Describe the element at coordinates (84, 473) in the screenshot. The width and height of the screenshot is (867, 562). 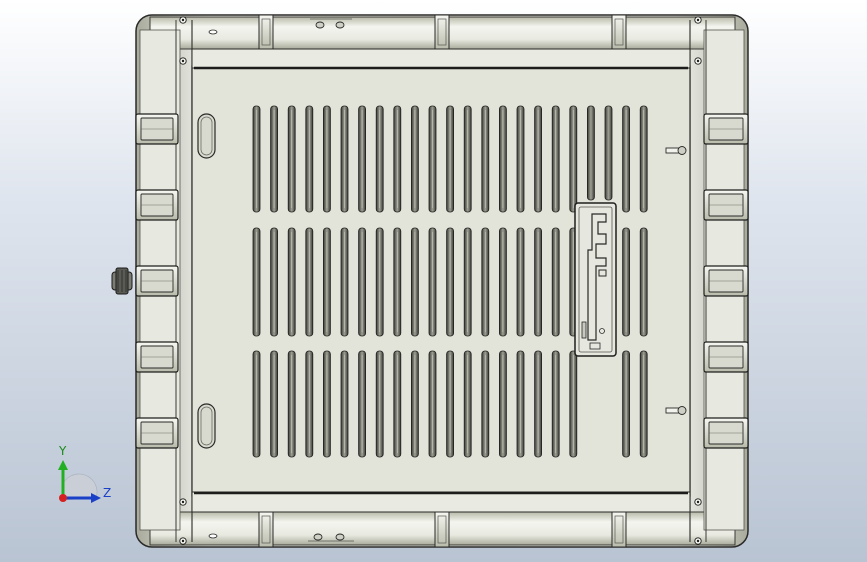
I see `orientation-triad: Y Z` at that location.